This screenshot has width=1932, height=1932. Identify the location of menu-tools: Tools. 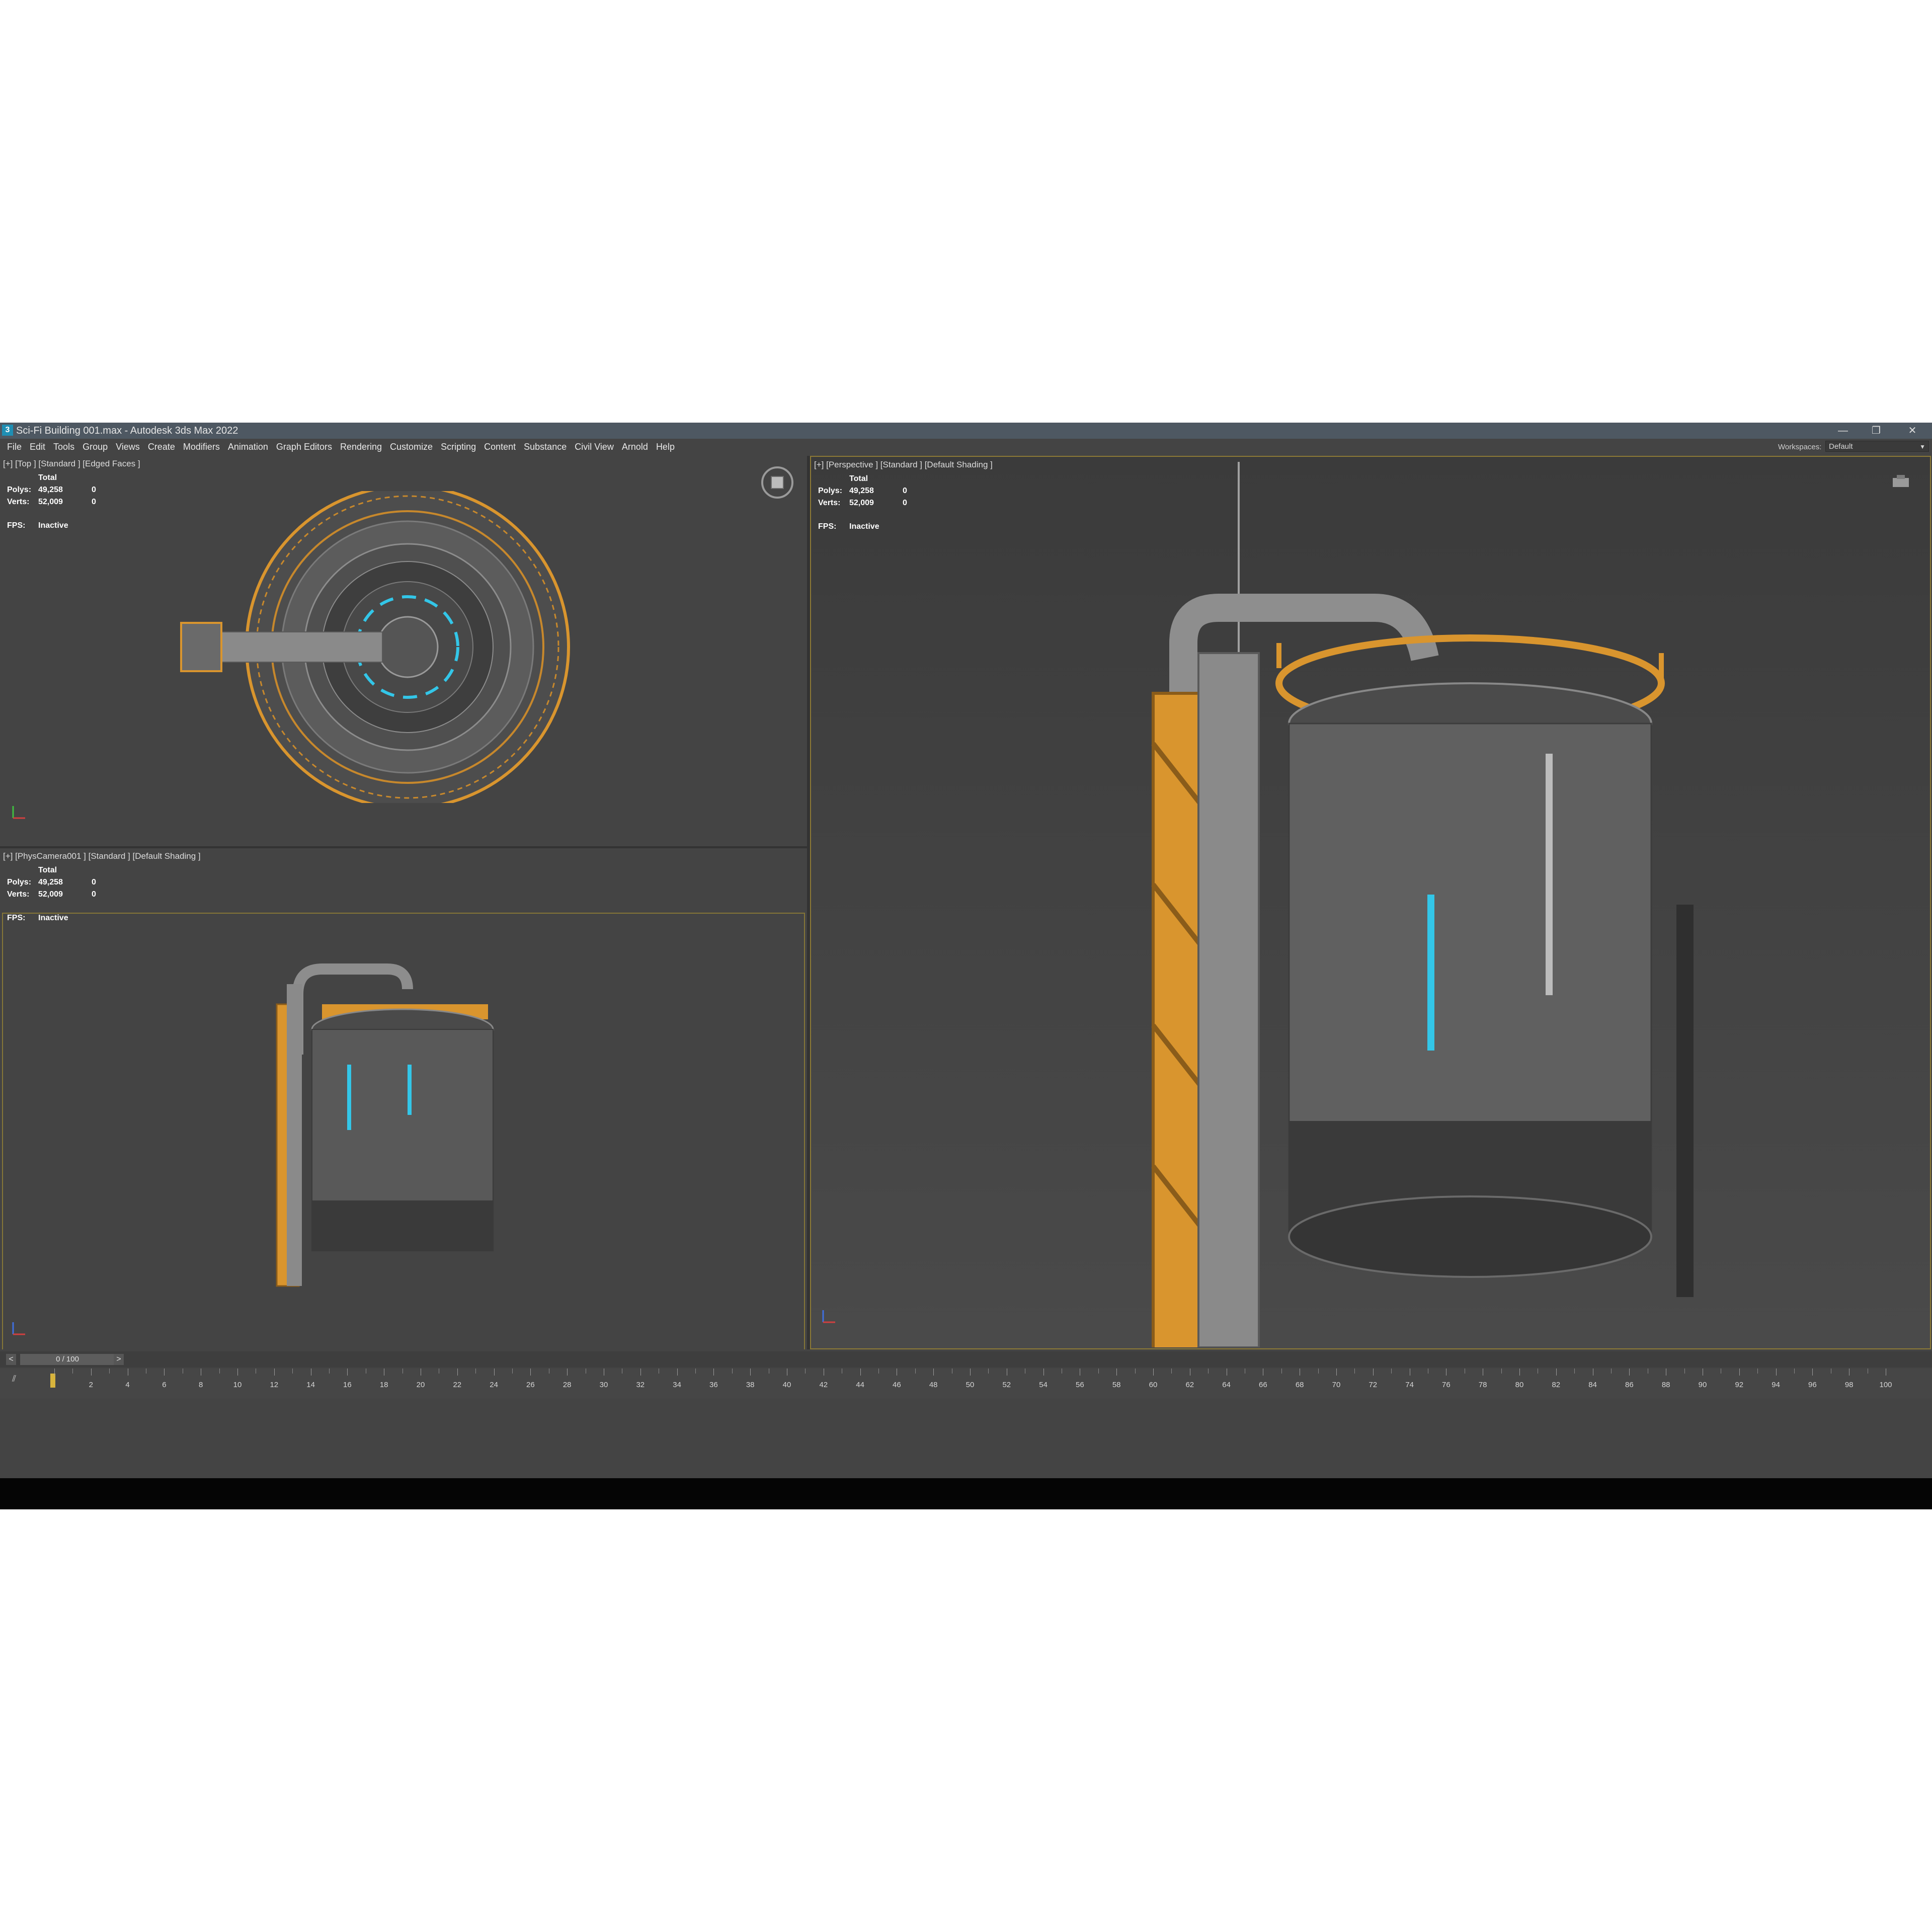
(64, 447).